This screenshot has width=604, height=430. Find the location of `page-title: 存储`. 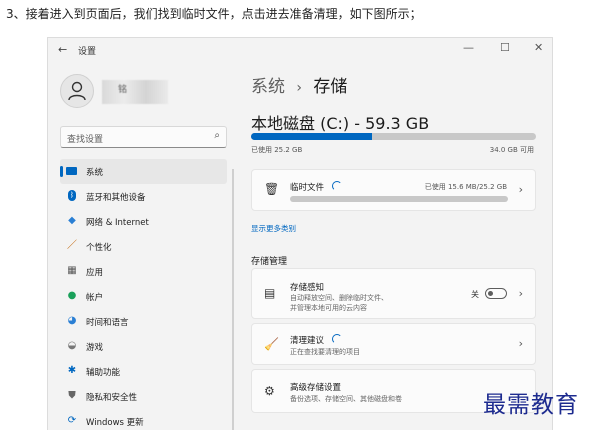

page-title: 存储 is located at coordinates (330, 87).